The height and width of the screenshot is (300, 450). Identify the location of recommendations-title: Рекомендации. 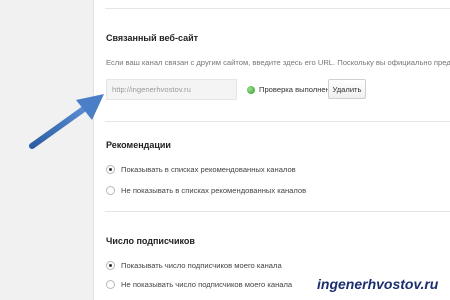
(138, 145).